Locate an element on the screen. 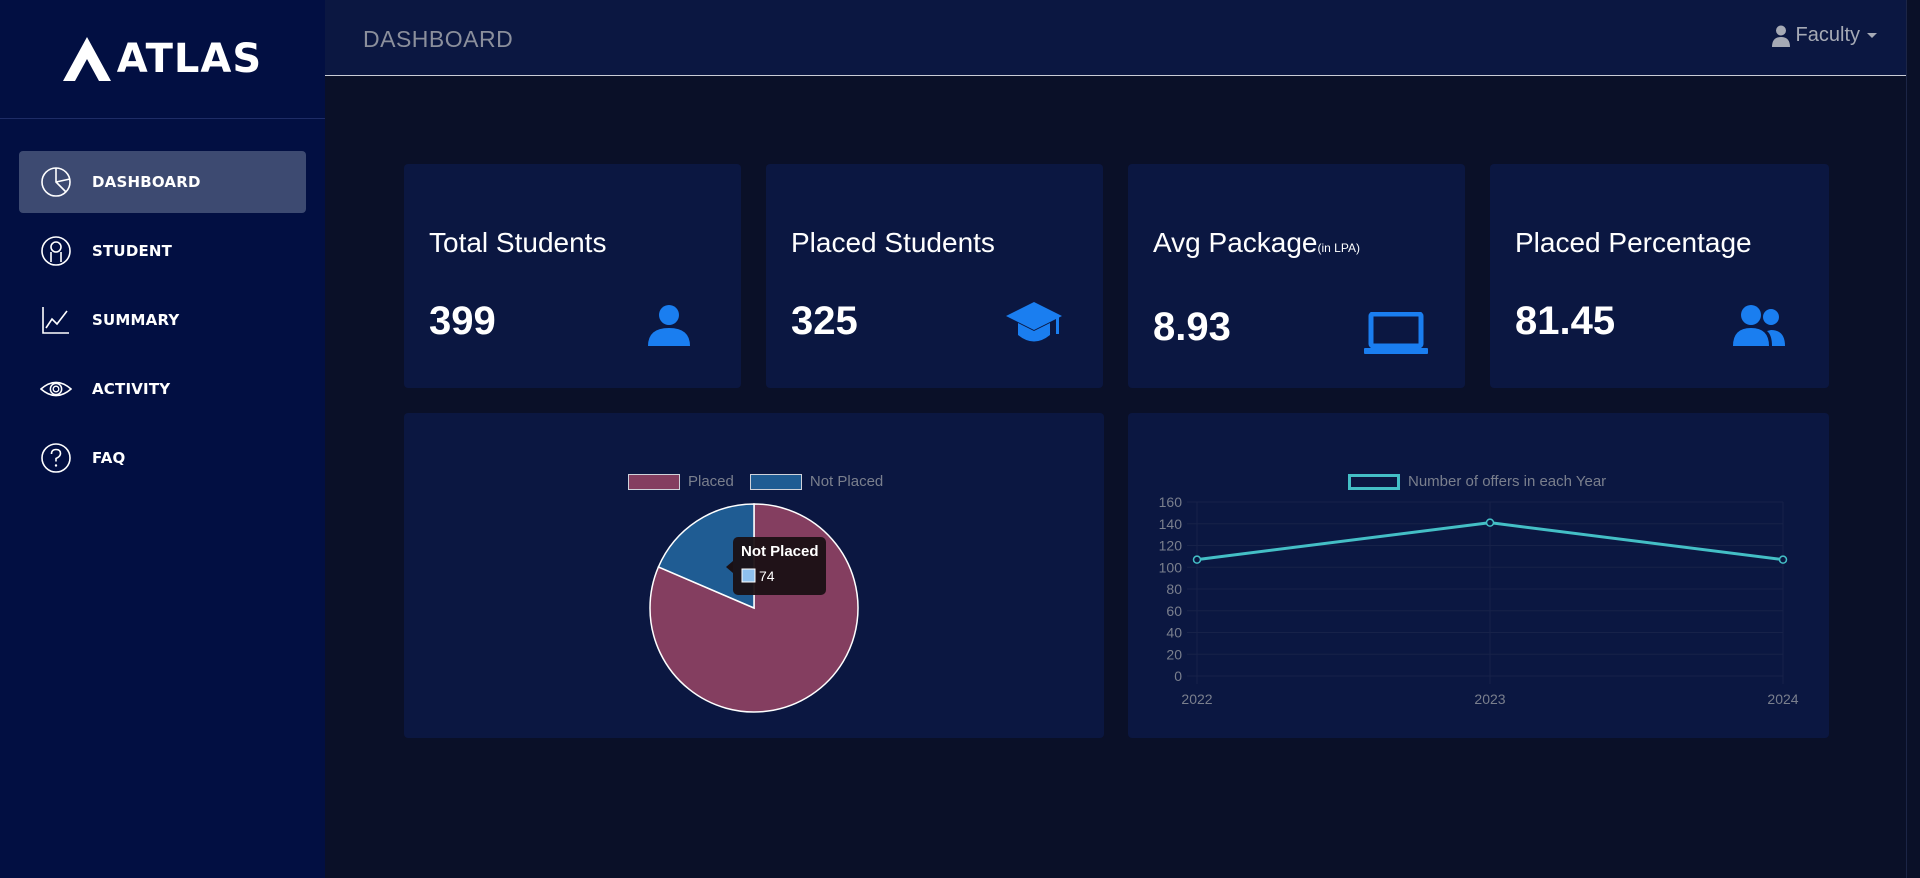 Image resolution: width=1920 pixels, height=878 pixels. users-icon is located at coordinates (1759, 325).